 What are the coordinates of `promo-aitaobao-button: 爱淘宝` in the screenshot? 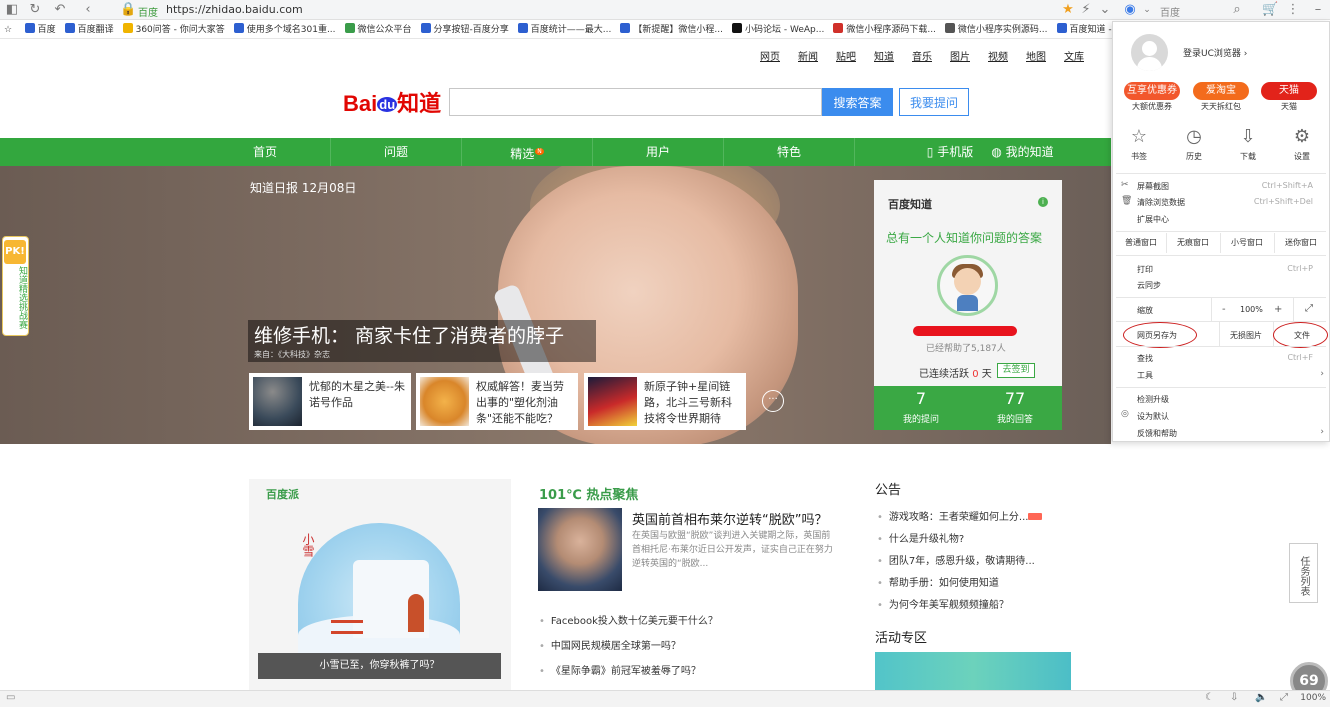 It's located at (1221, 91).